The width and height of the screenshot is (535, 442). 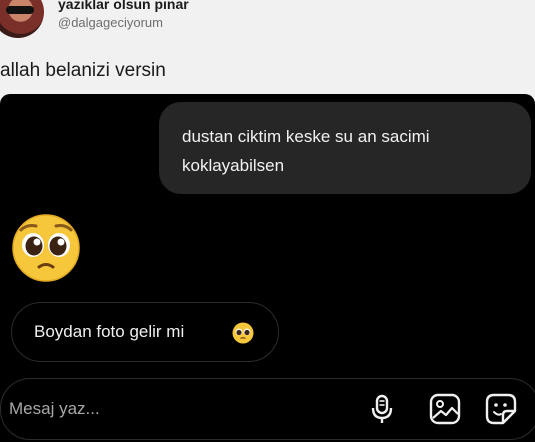 What do you see at coordinates (159, 409) in the screenshot?
I see `message-input` at bounding box center [159, 409].